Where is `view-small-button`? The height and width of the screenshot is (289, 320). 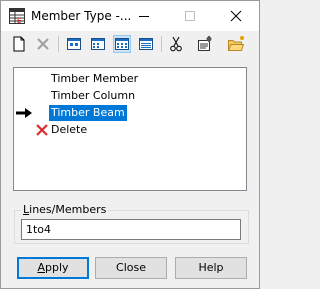
view-small-button is located at coordinates (98, 44).